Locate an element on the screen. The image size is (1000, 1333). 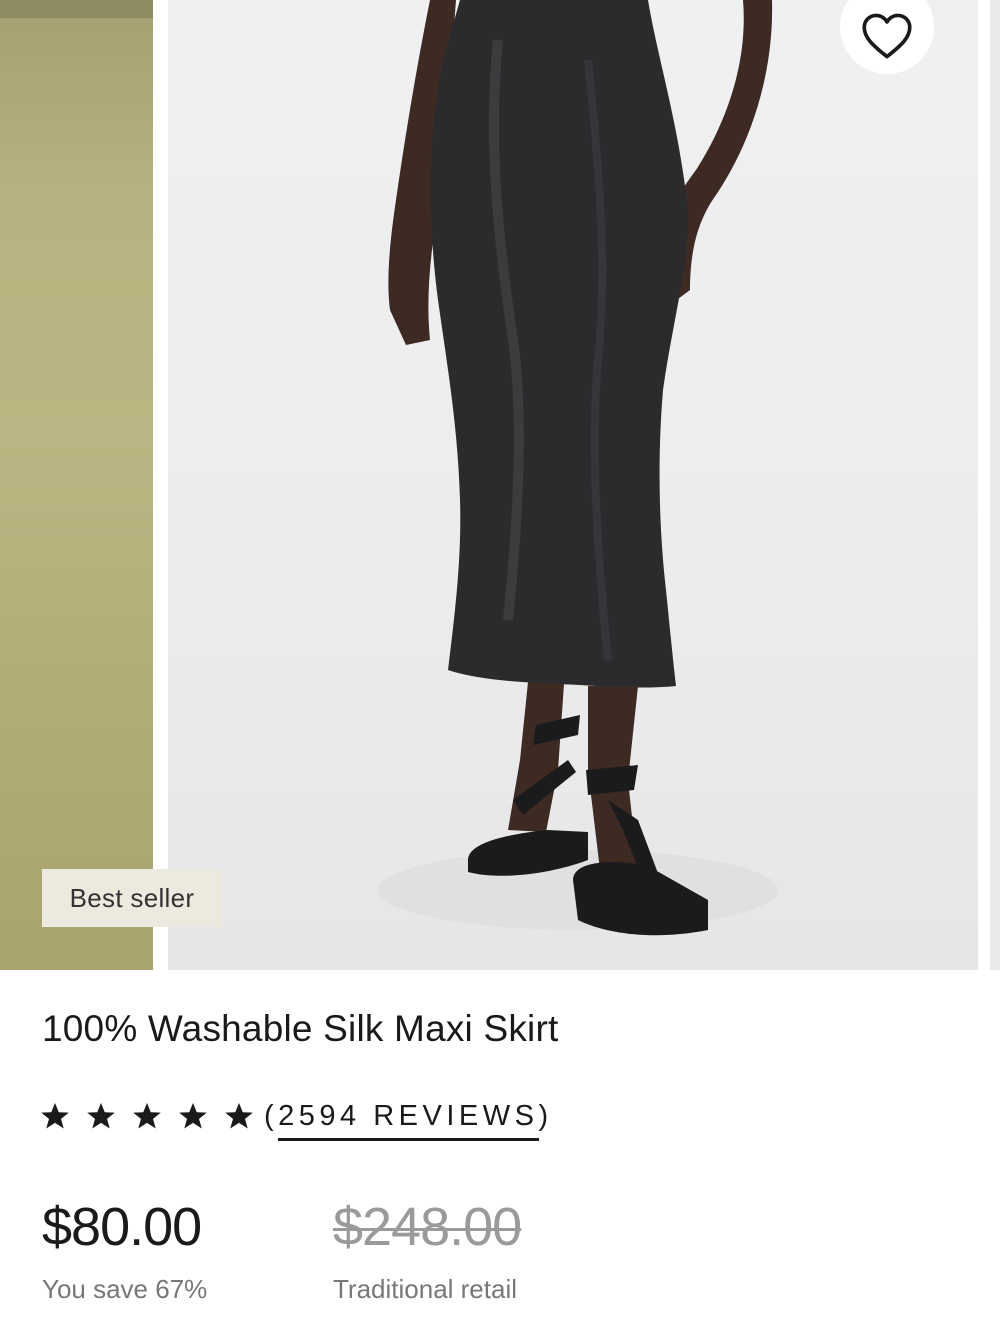
reviews-close-paren: ) is located at coordinates (545, 1115).